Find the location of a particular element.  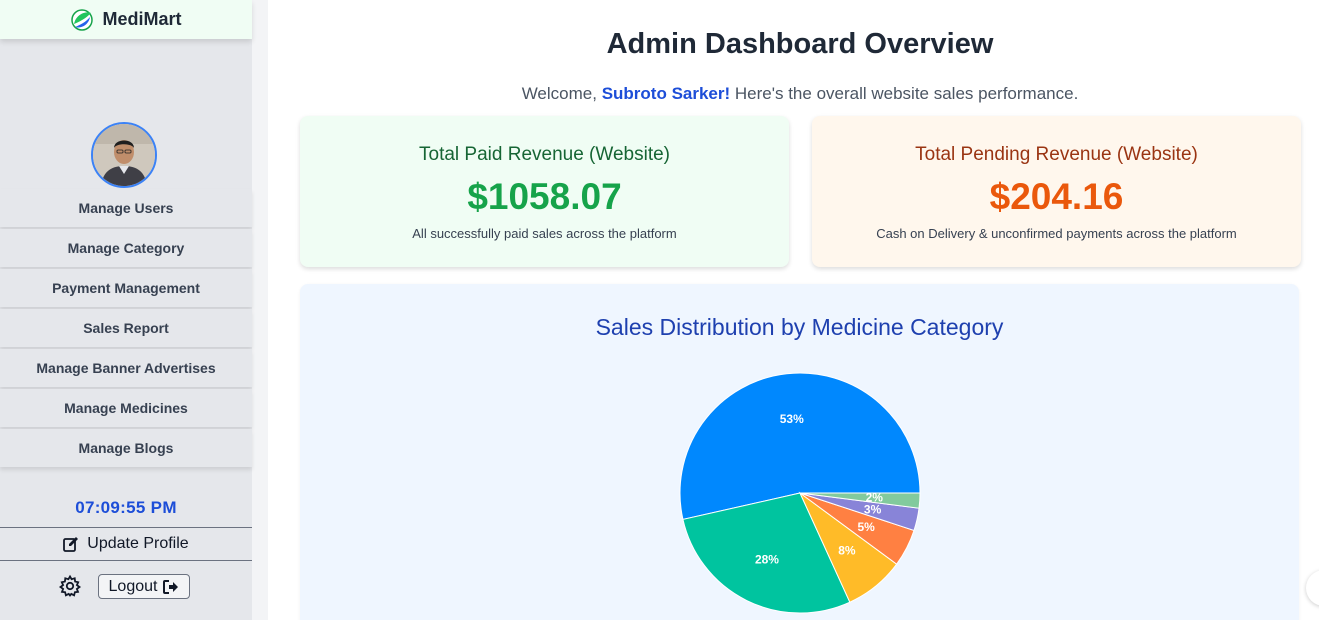

pie-slice-label: 2% is located at coordinates (875, 498).